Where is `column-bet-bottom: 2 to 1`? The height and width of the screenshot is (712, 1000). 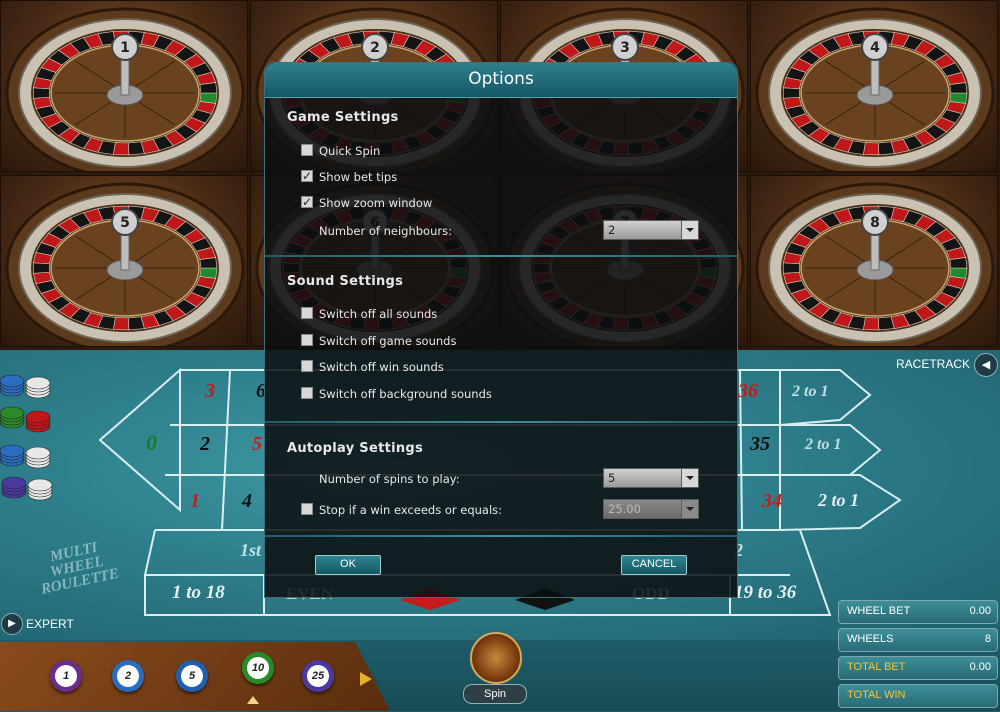
column-bet-bottom: 2 to 1 is located at coordinates (838, 500).